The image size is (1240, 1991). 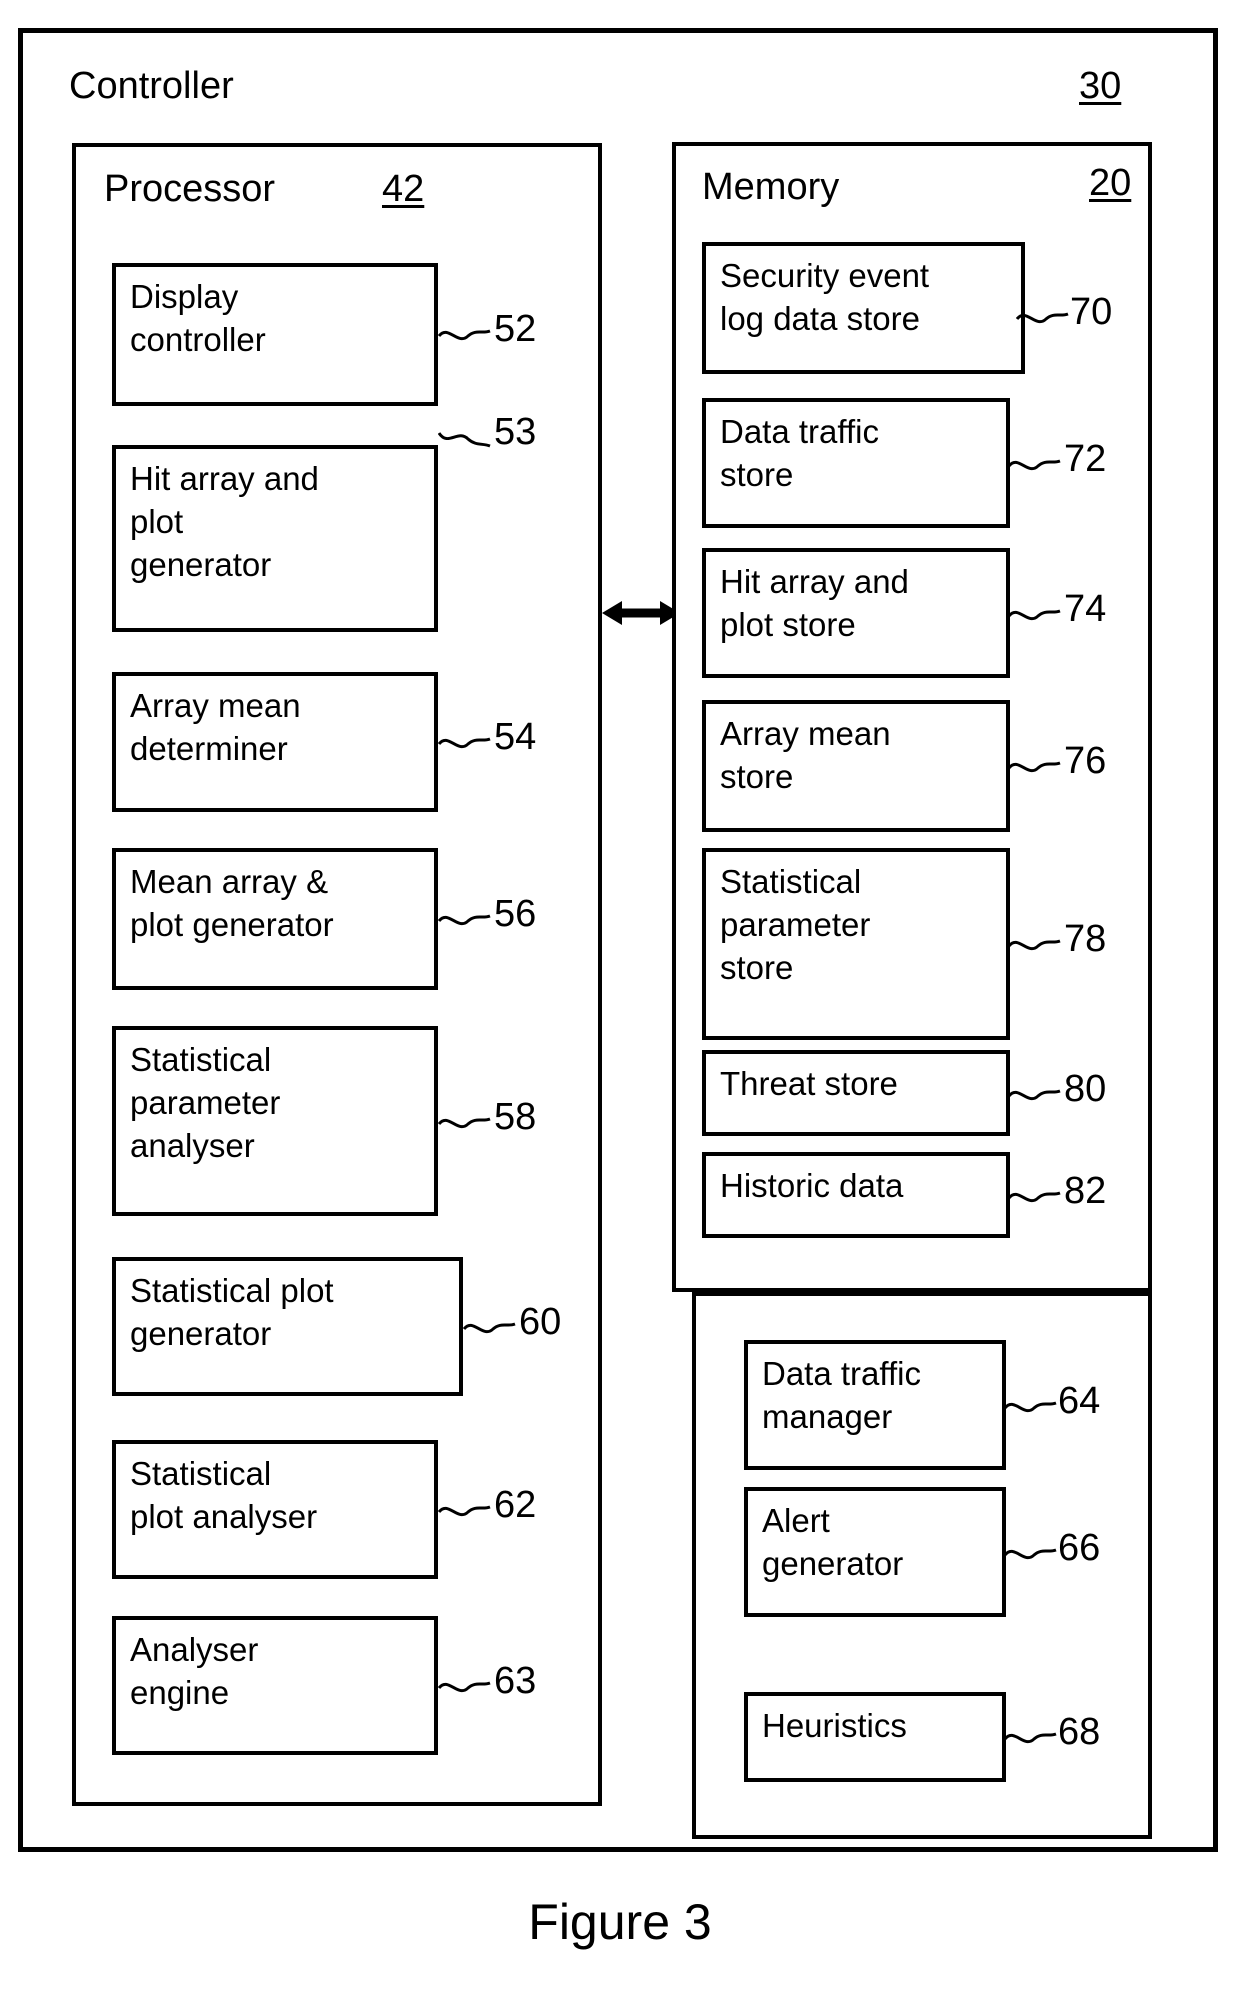 What do you see at coordinates (1085, 609) in the screenshot?
I see `ref-numeral-74: 74` at bounding box center [1085, 609].